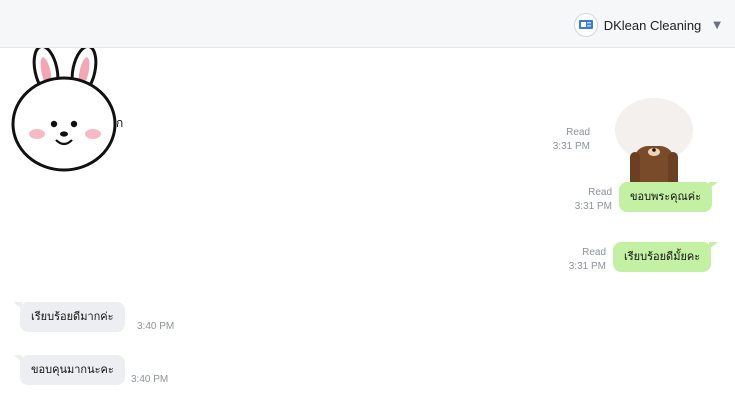 This screenshot has width=735, height=415. I want to click on company-logo-icon, so click(585, 25).